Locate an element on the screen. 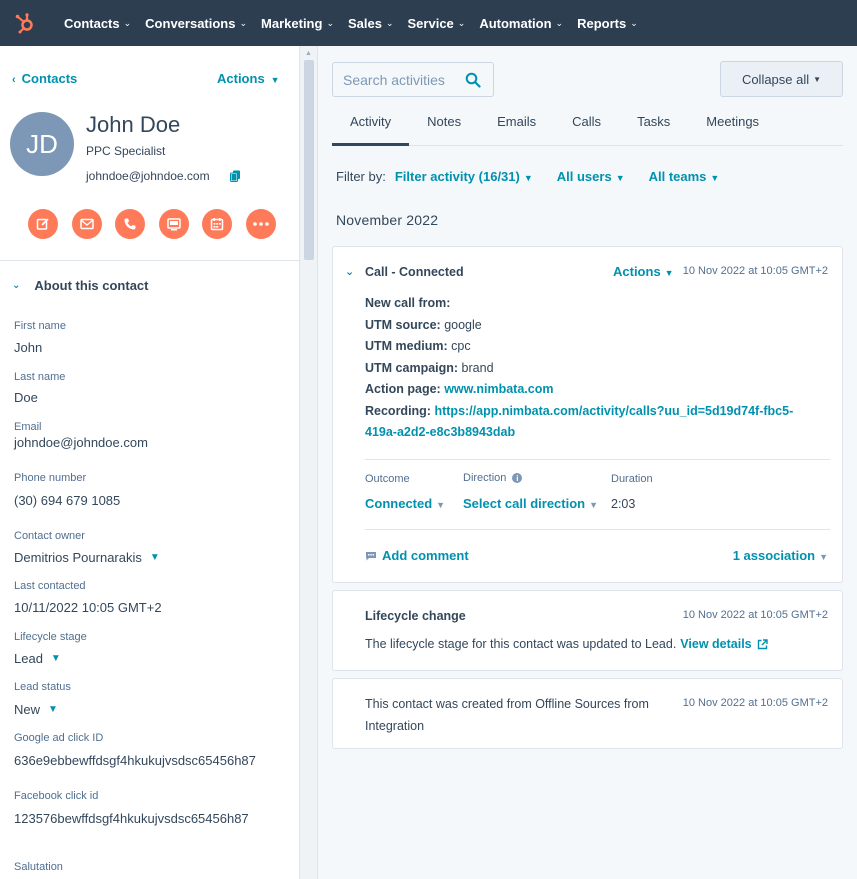  about-section-toggle: ⌄ About this contact is located at coordinates (80, 285).